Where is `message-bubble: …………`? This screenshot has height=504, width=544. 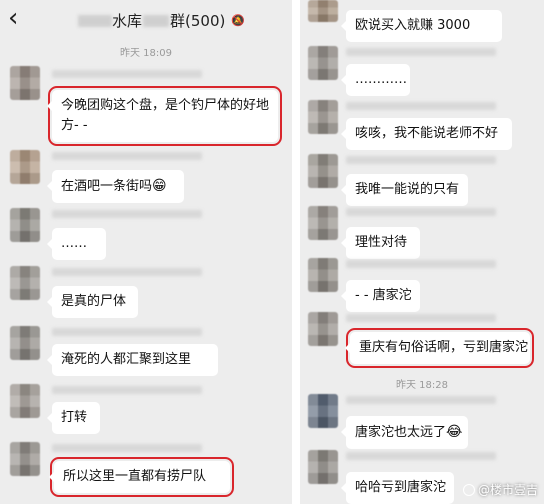 message-bubble: ………… is located at coordinates (375, 80).